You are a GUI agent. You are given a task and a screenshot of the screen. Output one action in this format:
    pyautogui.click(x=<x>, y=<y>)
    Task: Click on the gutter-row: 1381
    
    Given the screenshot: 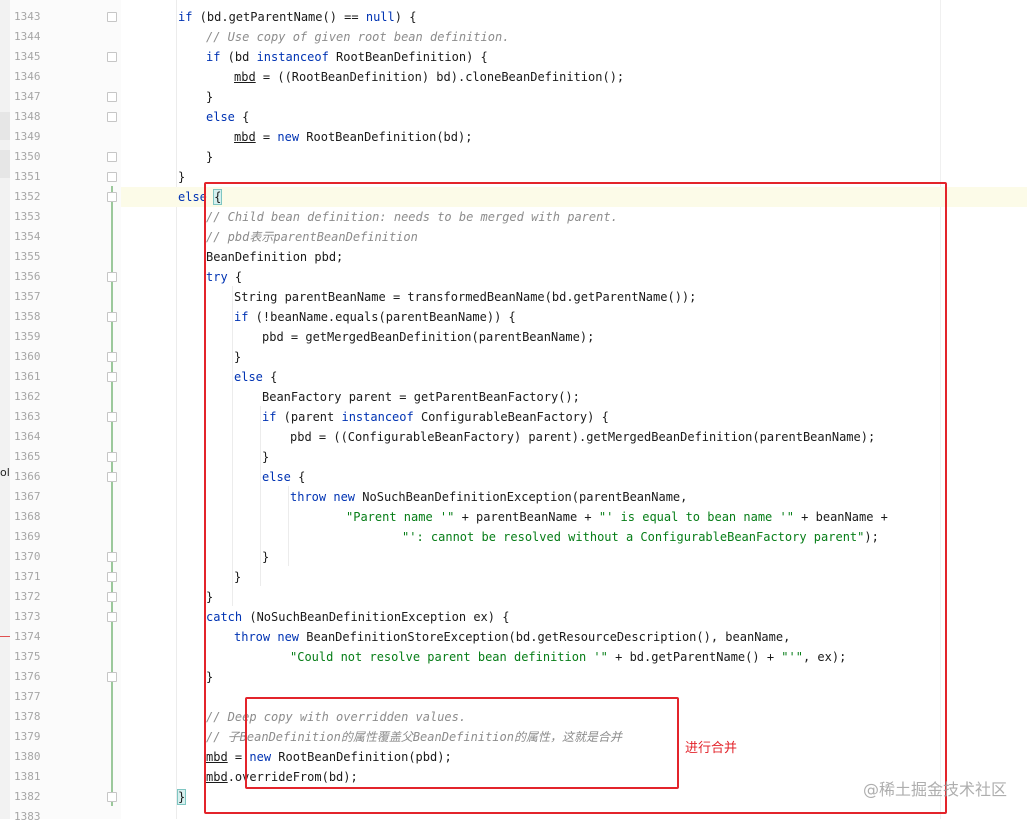 What is the action you would take?
    pyautogui.click(x=65, y=777)
    